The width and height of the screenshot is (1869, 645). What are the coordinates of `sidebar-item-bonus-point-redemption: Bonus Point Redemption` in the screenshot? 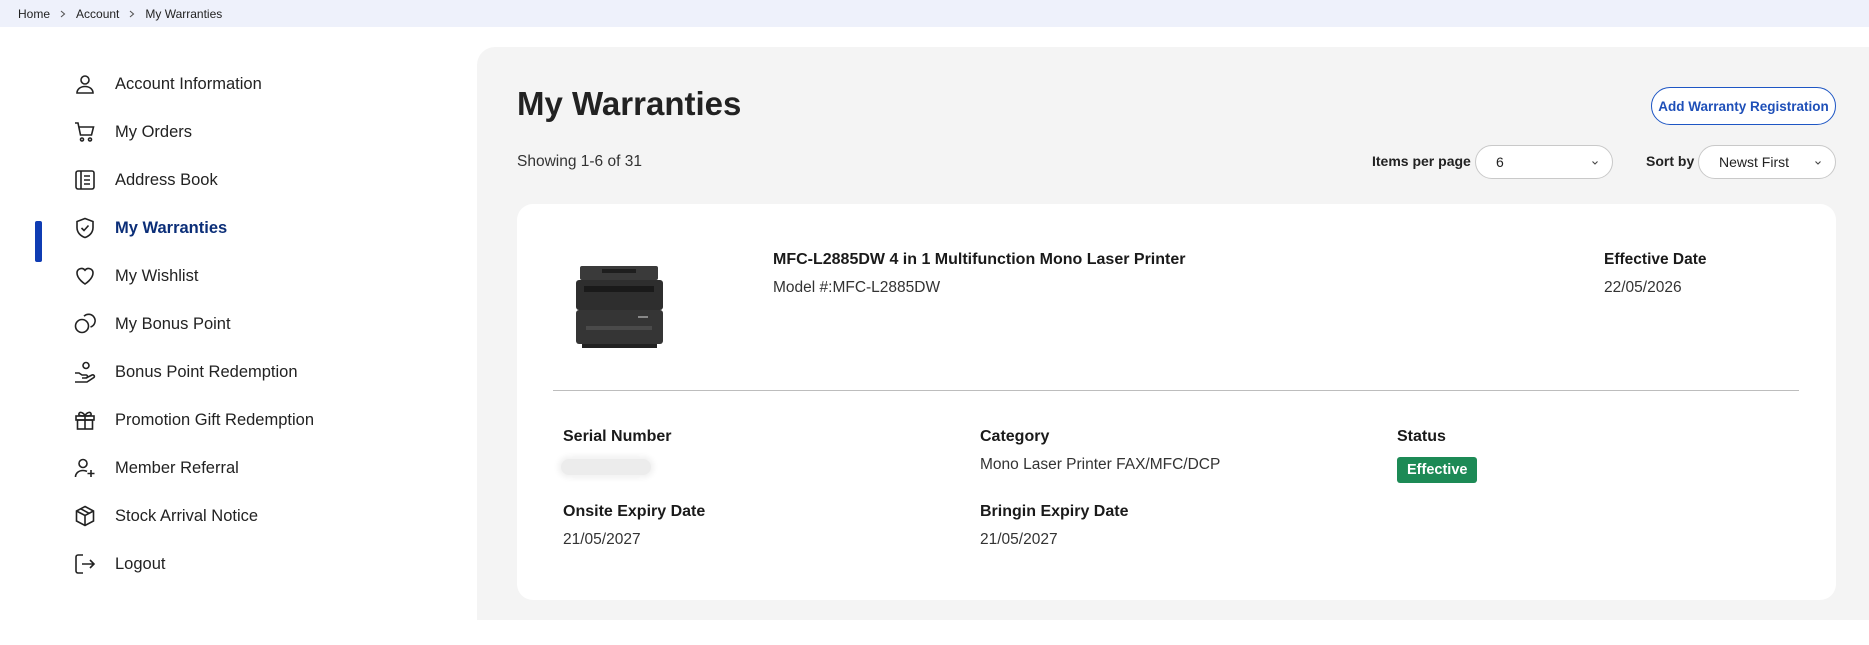 It's located at (185, 372).